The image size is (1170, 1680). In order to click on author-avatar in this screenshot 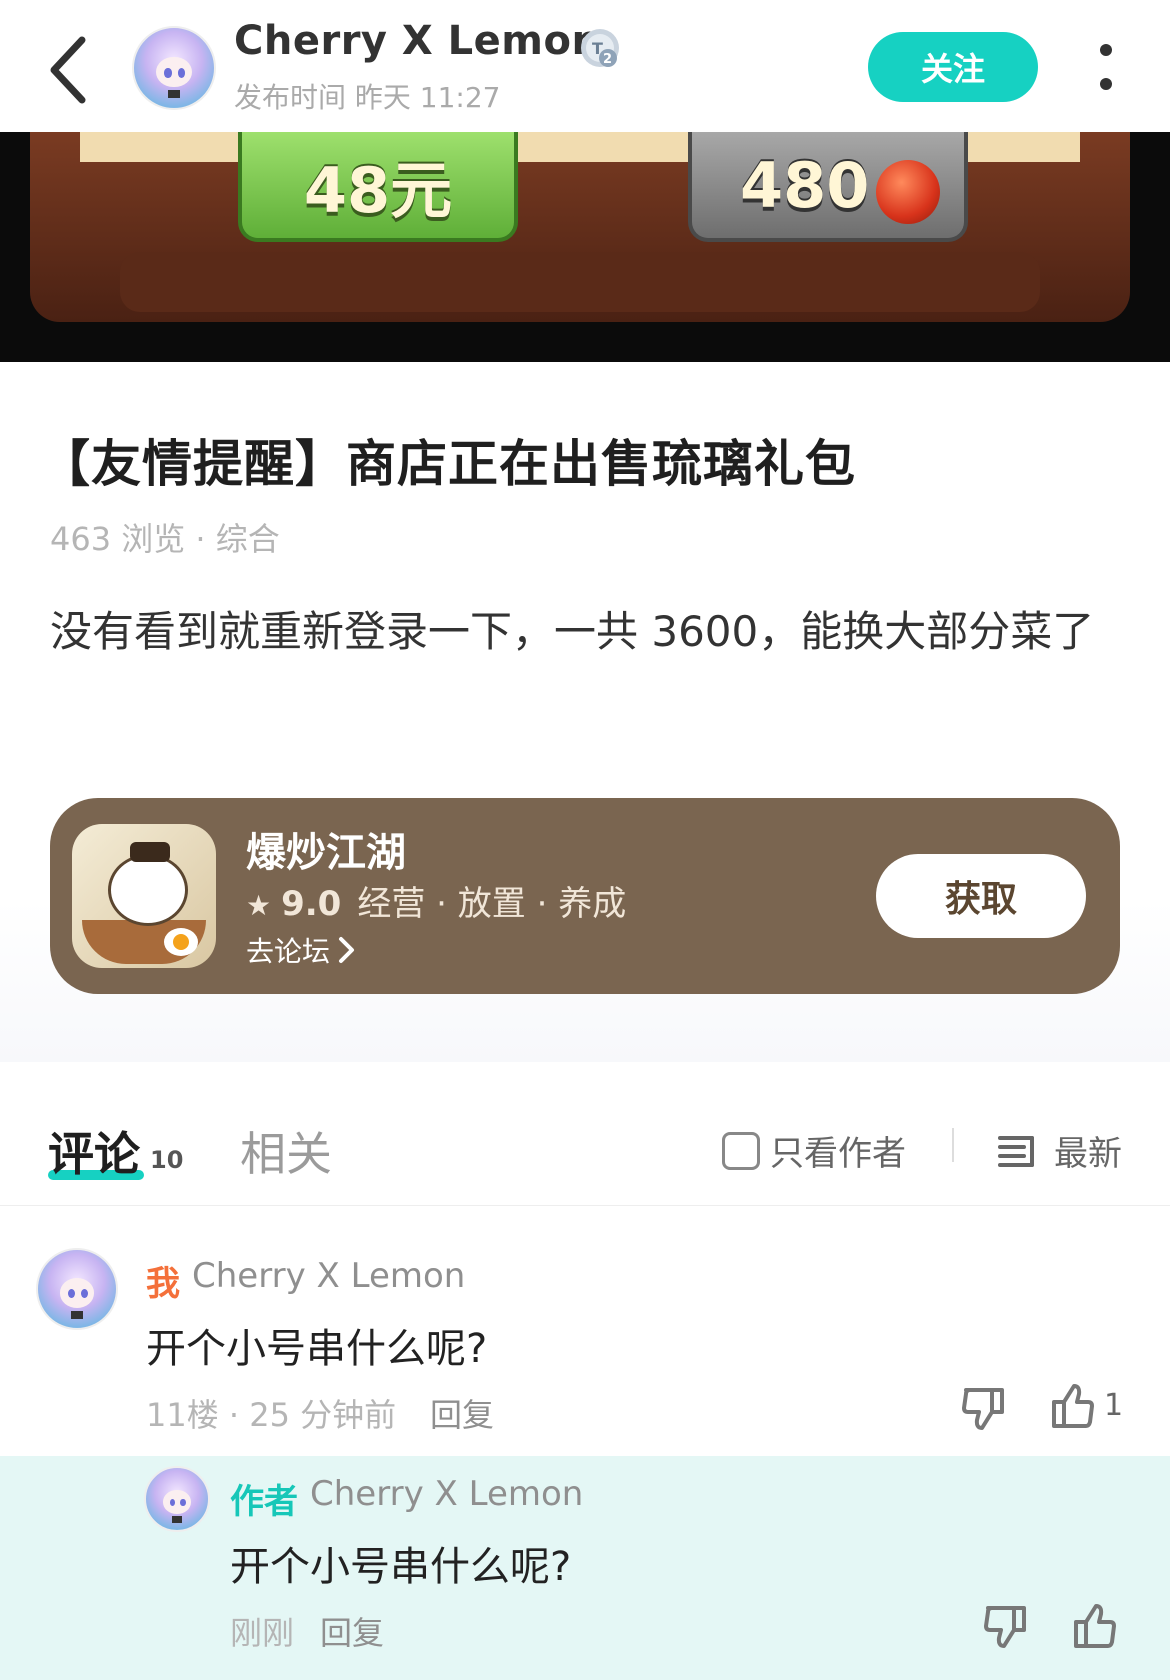, I will do `click(174, 68)`.